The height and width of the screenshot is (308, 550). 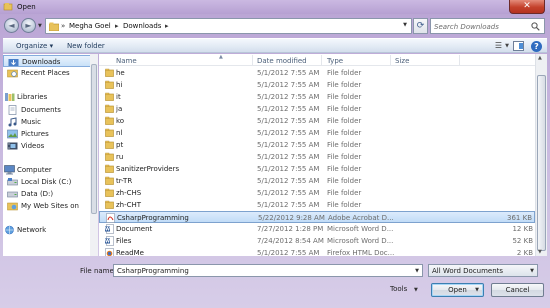 I want to click on file-name-dropdown-icon: ▼, so click(x=417, y=271).